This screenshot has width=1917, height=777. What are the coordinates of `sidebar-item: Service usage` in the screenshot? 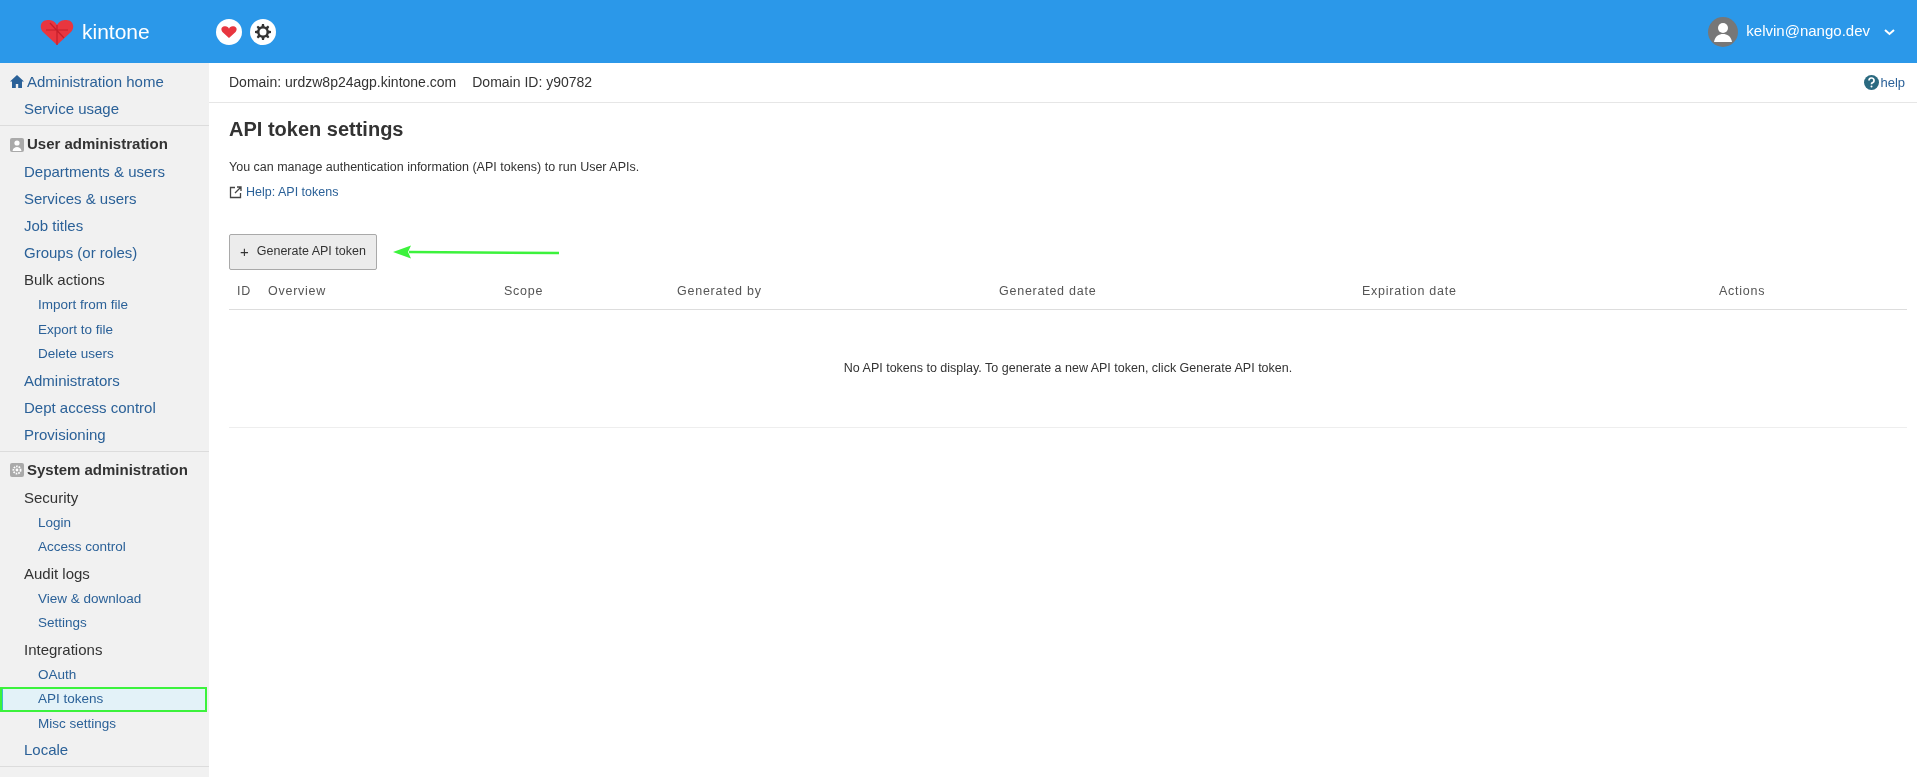 It's located at (104, 108).